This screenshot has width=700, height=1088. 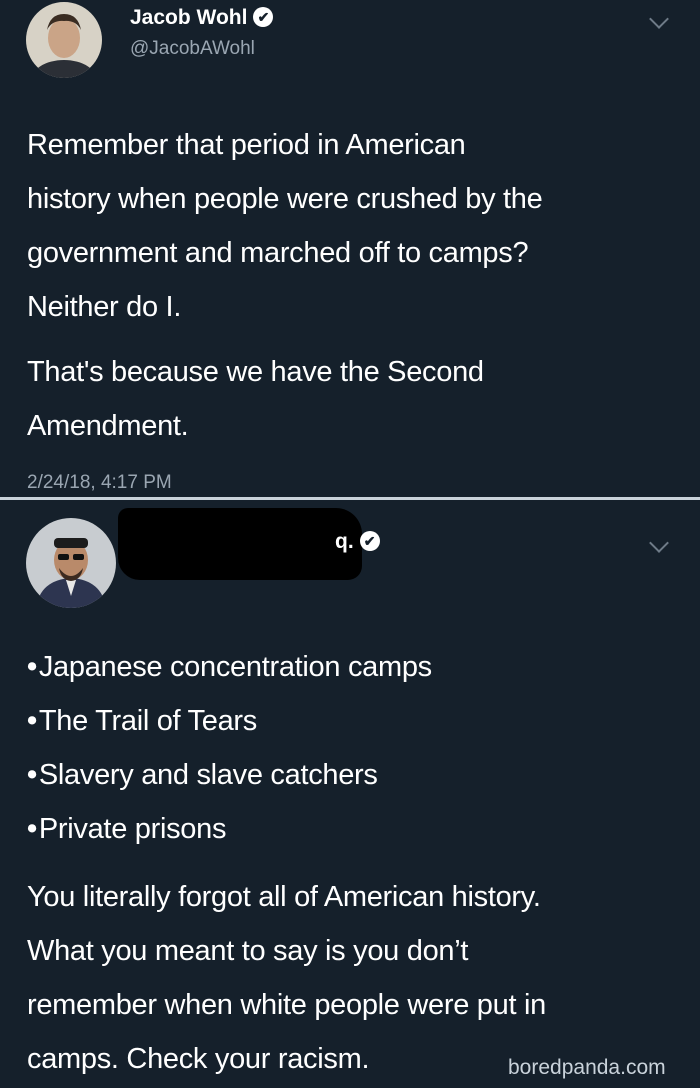 I want to click on text-line: remember when white people were put in, so click(x=286, y=1005).